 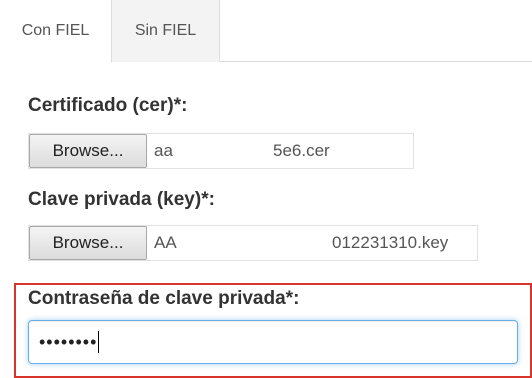 I want to click on certificate-file-input: Browse... aa 5e6.cer, so click(x=221, y=151).